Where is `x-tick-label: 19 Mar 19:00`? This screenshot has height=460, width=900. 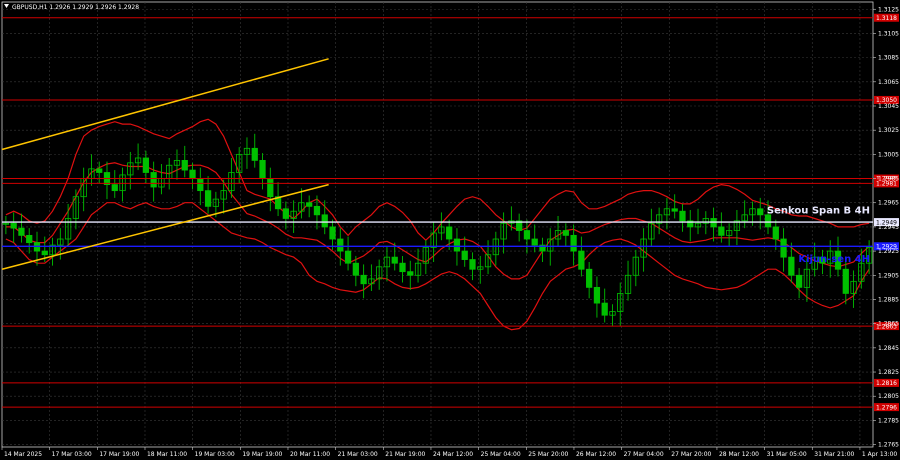
x-tick-label: 19 Mar 19:00 is located at coordinates (262, 454).